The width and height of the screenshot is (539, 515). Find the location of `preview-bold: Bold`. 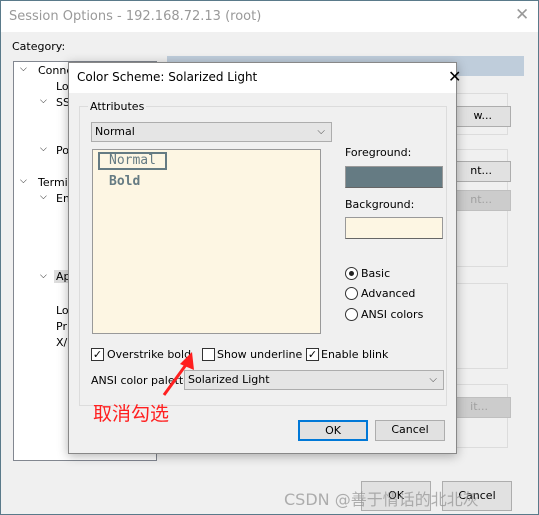

preview-bold: Bold is located at coordinates (124, 181).